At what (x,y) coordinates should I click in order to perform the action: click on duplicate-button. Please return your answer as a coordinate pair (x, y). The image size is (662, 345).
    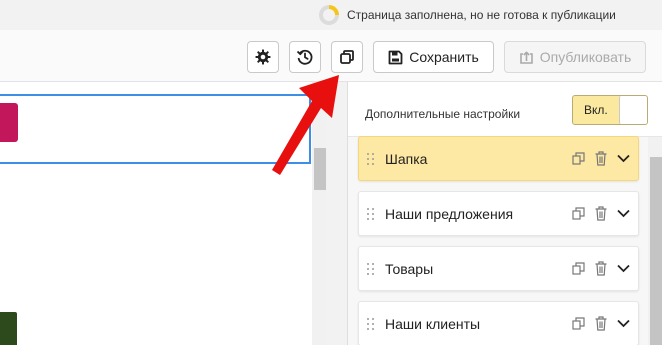
    Looking at the image, I should click on (347, 57).